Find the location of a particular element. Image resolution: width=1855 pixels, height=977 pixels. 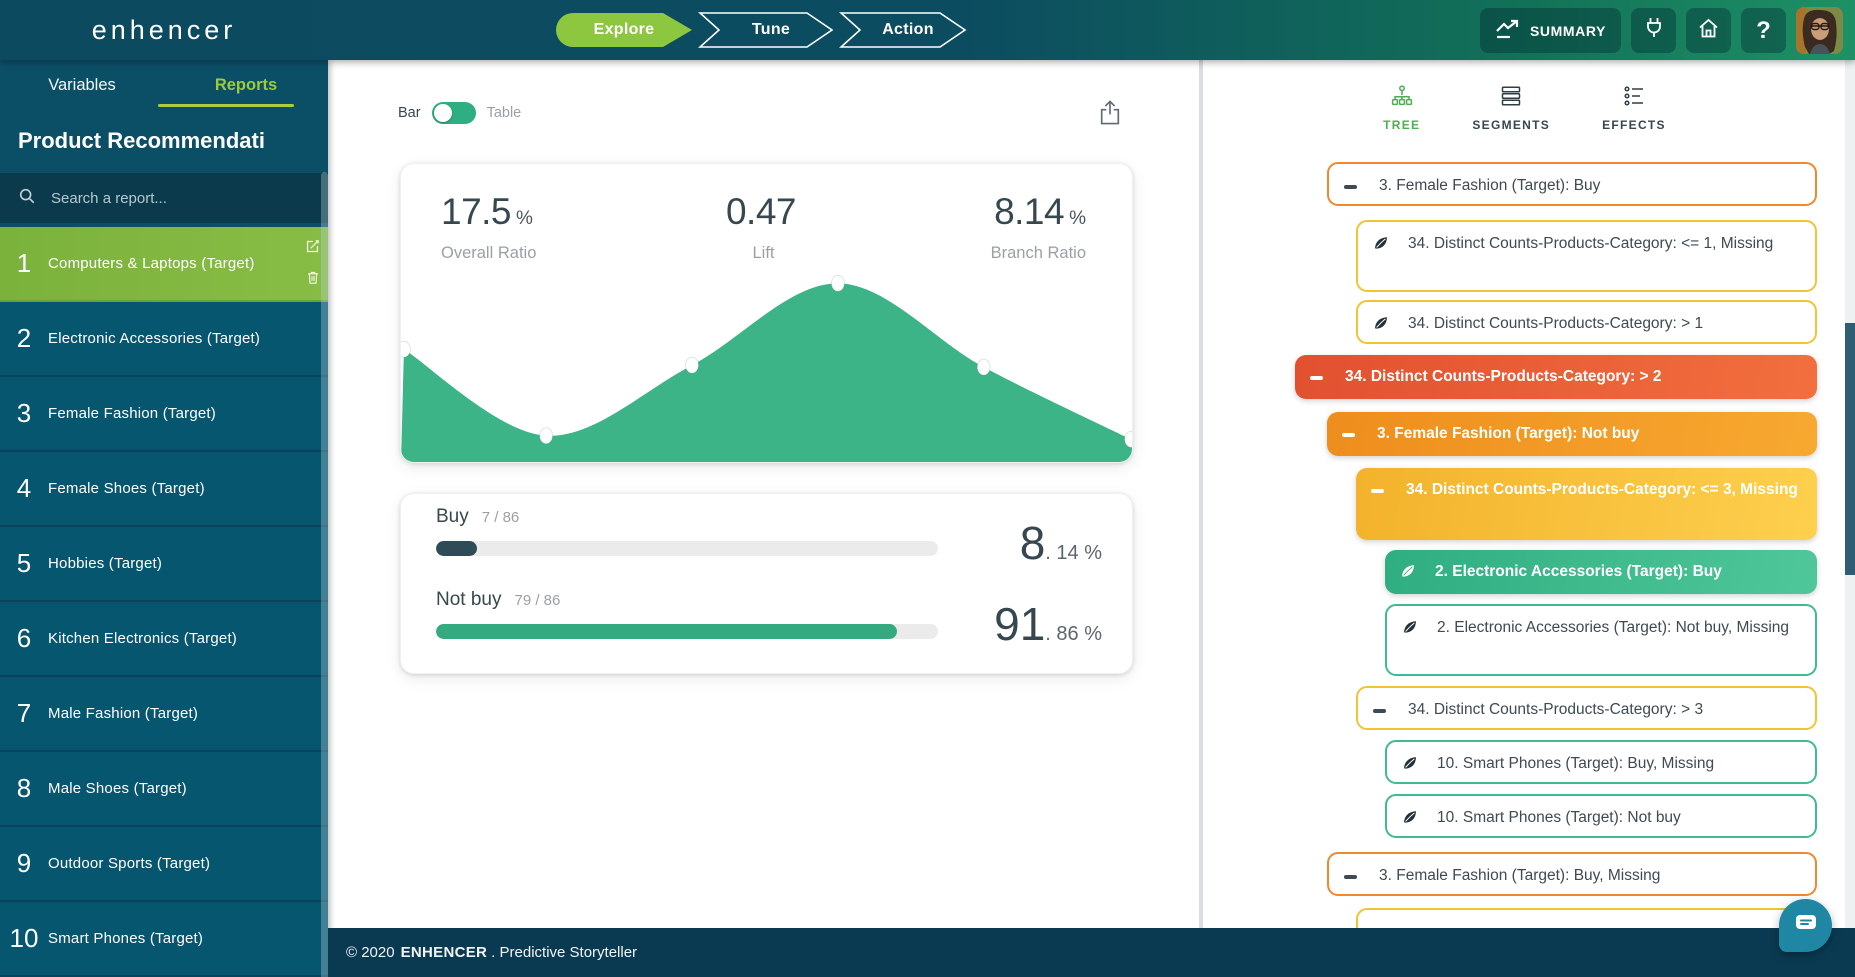

footer-tagline: . Predictive Storyteller is located at coordinates (564, 952).